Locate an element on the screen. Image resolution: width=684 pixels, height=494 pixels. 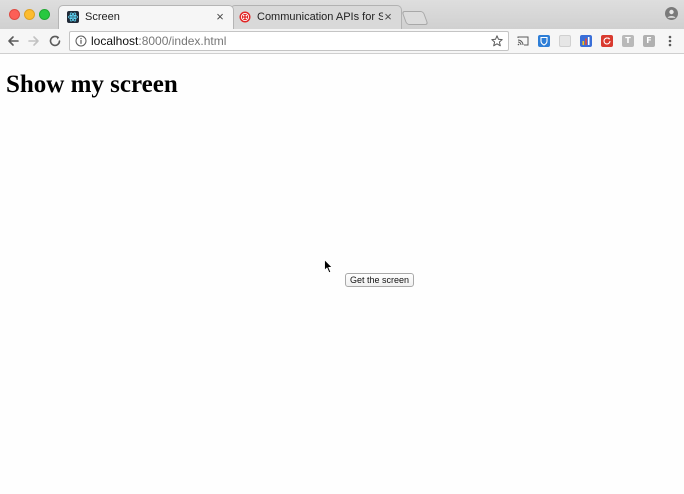
vertical-dots-icon is located at coordinates (670, 41).